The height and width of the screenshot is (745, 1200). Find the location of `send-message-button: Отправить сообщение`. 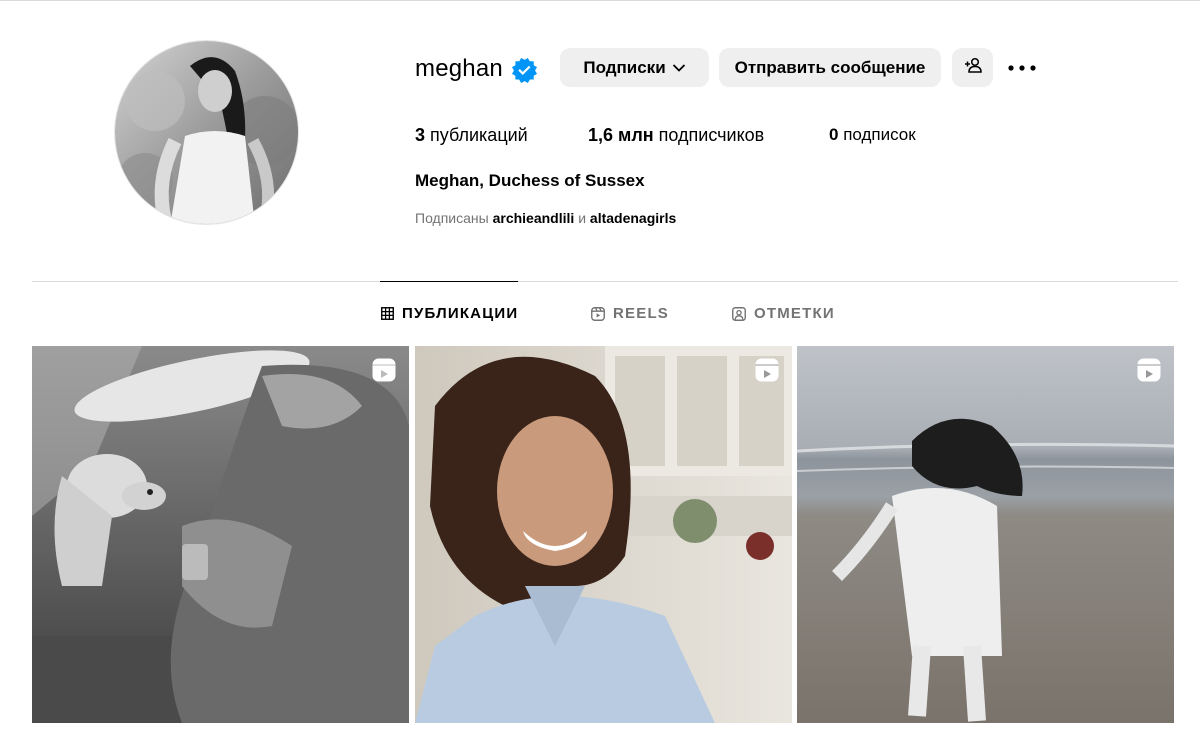

send-message-button: Отправить сообщение is located at coordinates (830, 67).